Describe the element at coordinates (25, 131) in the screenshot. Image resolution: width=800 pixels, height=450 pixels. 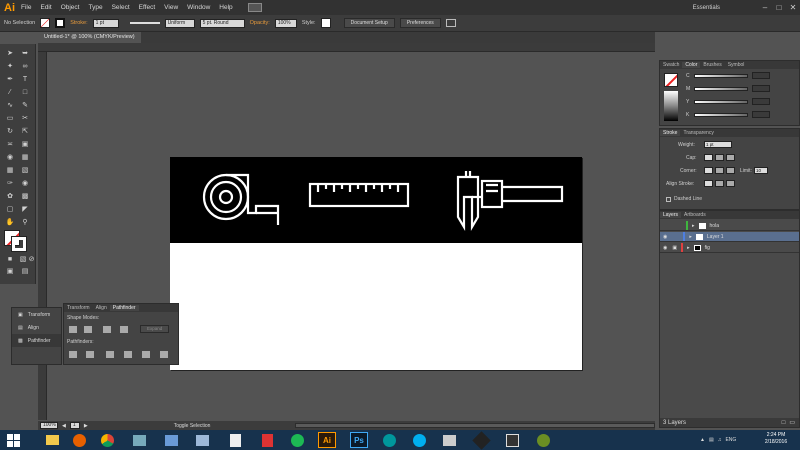
I see `scale-tool-icon: ⇱` at that location.